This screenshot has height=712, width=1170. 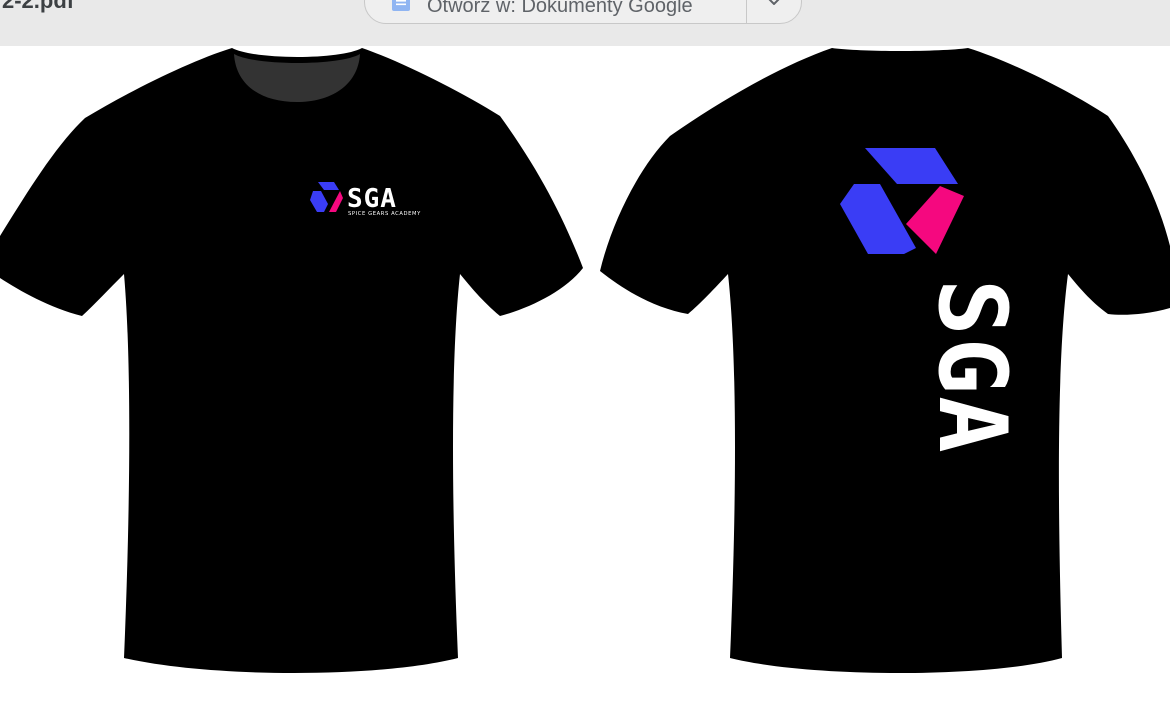 I want to click on open-in-docs-button: Otwórz w: Dokumenty Google, so click(x=555, y=11).